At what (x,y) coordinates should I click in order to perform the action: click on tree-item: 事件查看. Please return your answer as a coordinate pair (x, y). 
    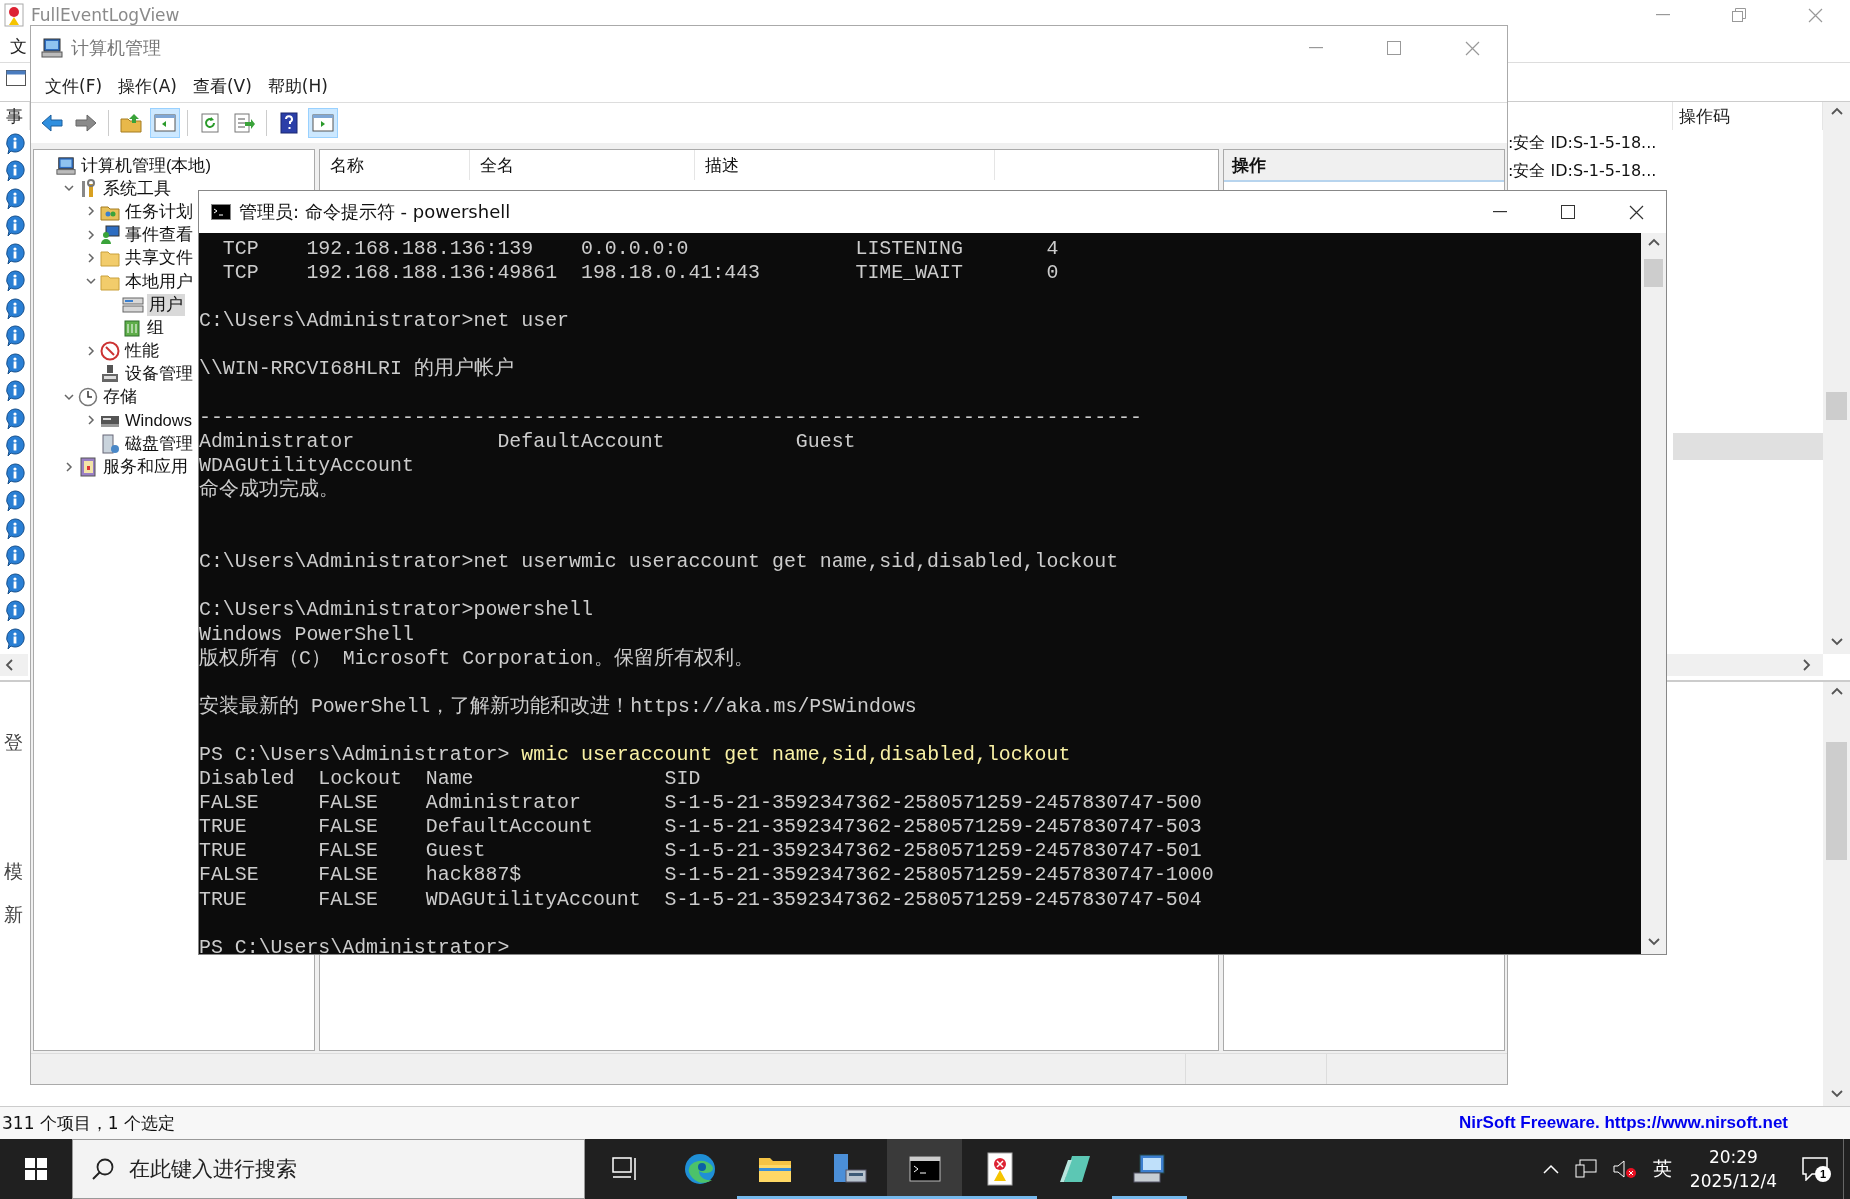
    Looking at the image, I should click on (159, 235).